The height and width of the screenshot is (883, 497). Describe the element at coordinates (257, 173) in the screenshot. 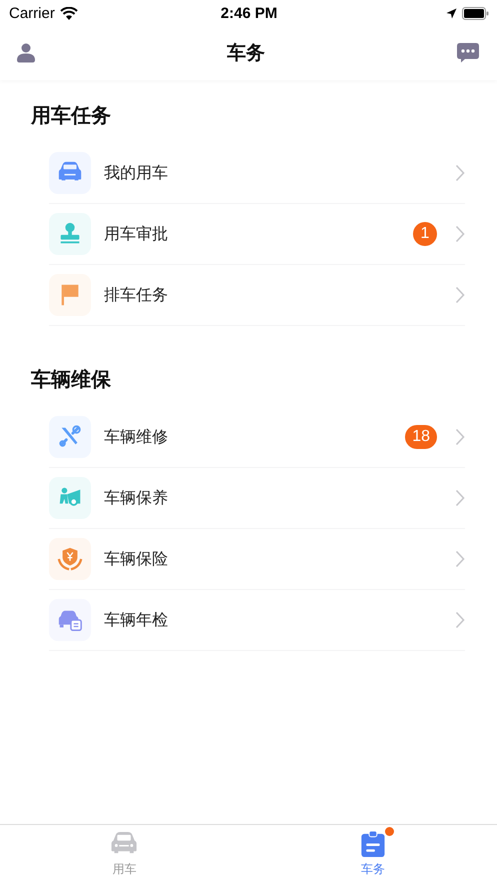

I see `menu-item: 我的用车` at that location.